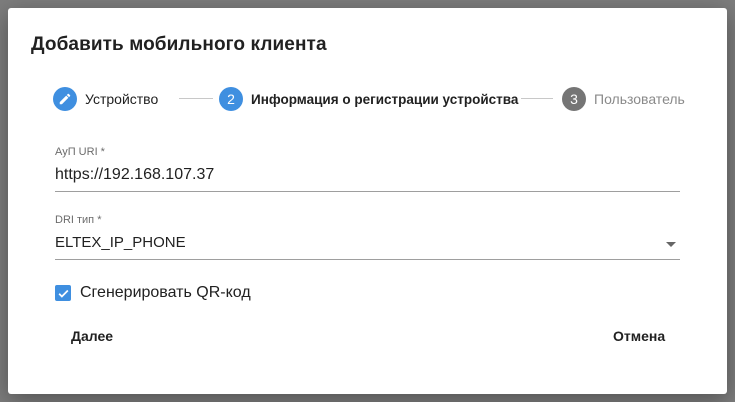  What do you see at coordinates (78, 220) in the screenshot?
I see `dri-type-label: DRI тип *` at bounding box center [78, 220].